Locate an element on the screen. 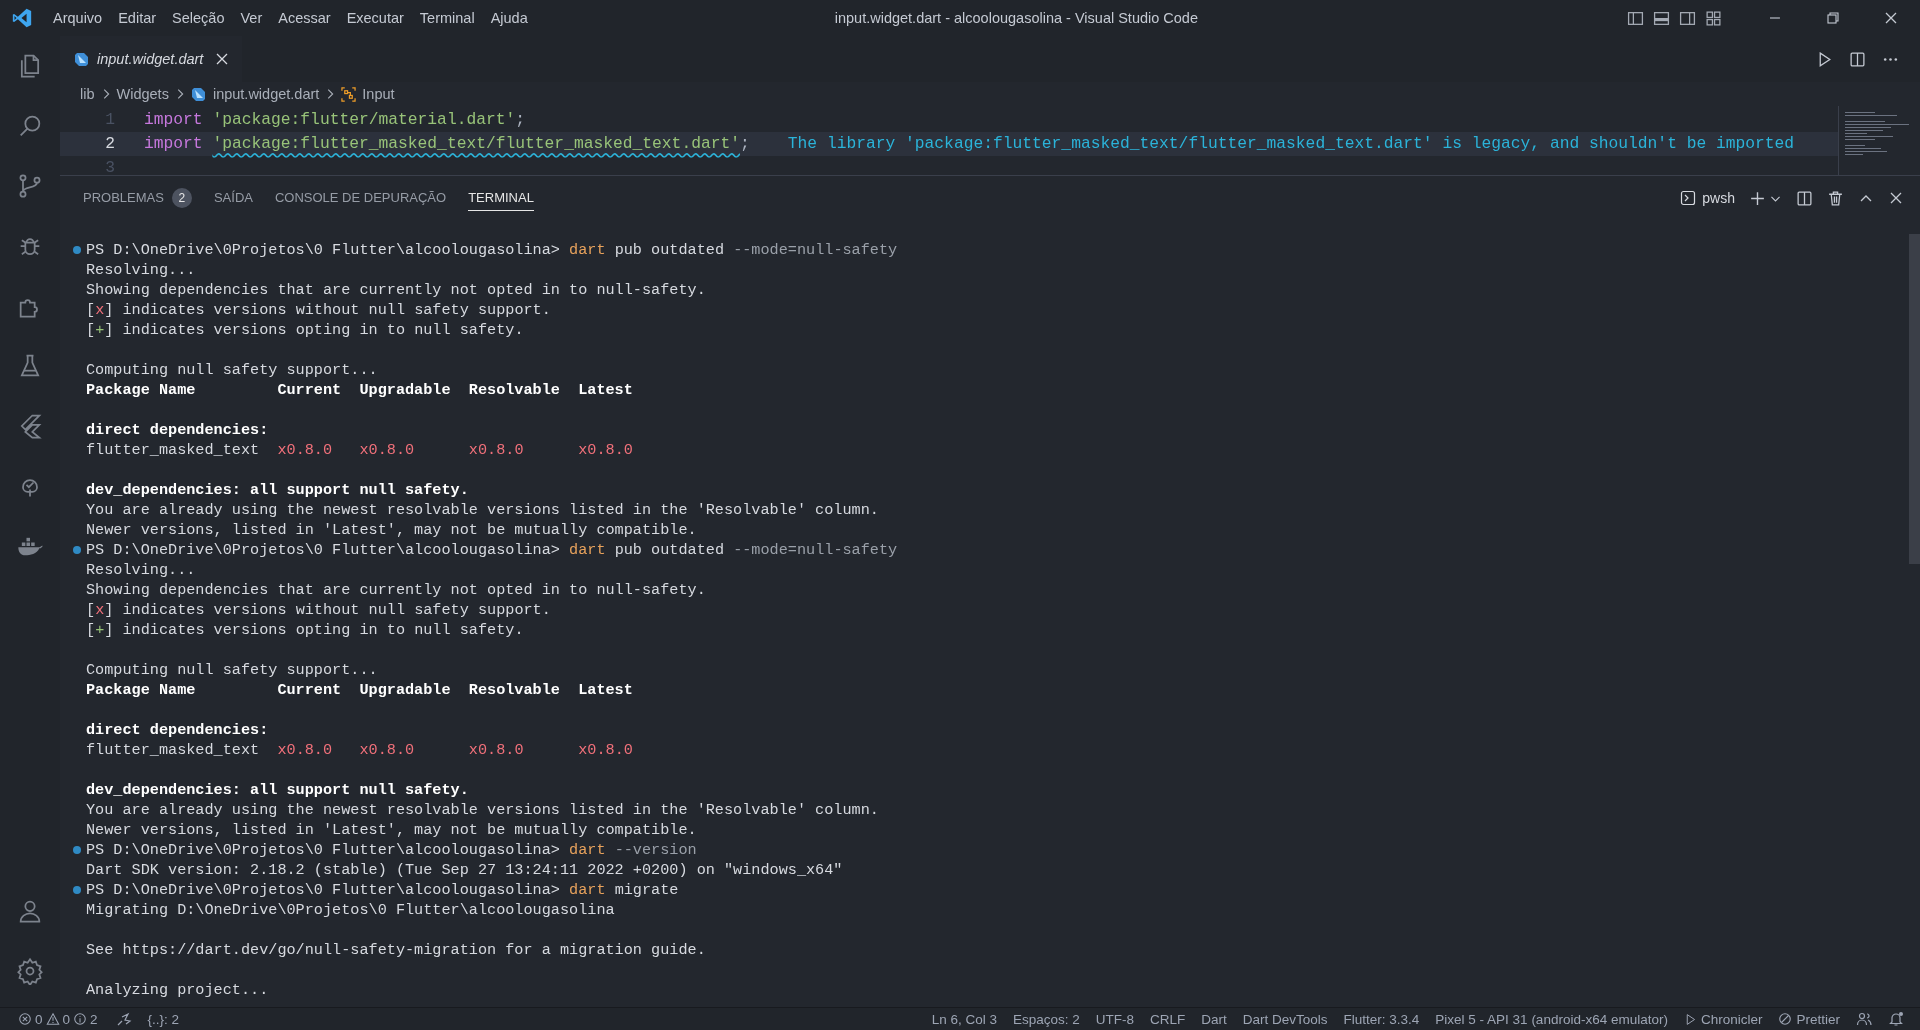  split-terminal-icon is located at coordinates (1804, 198).